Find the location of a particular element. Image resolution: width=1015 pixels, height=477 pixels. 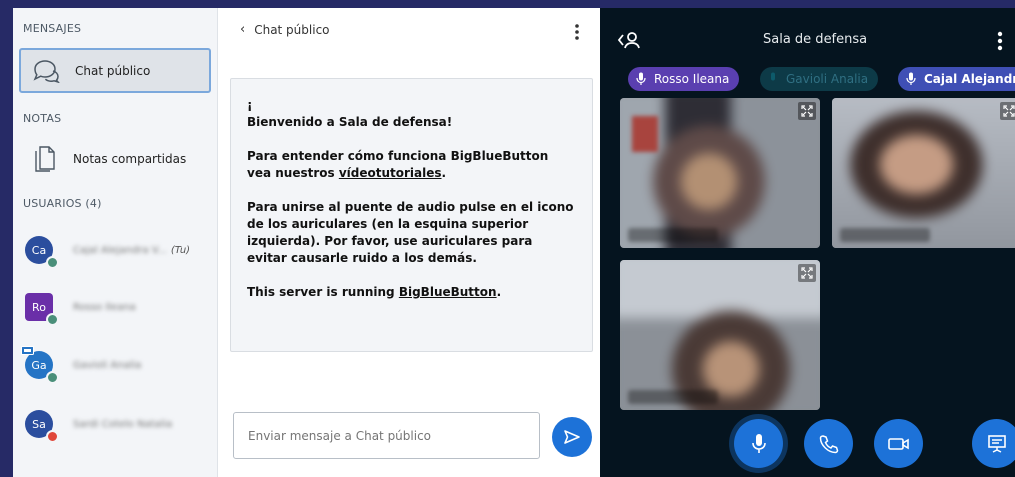

talking-indicator: Rosso Ileana is located at coordinates (684, 79).